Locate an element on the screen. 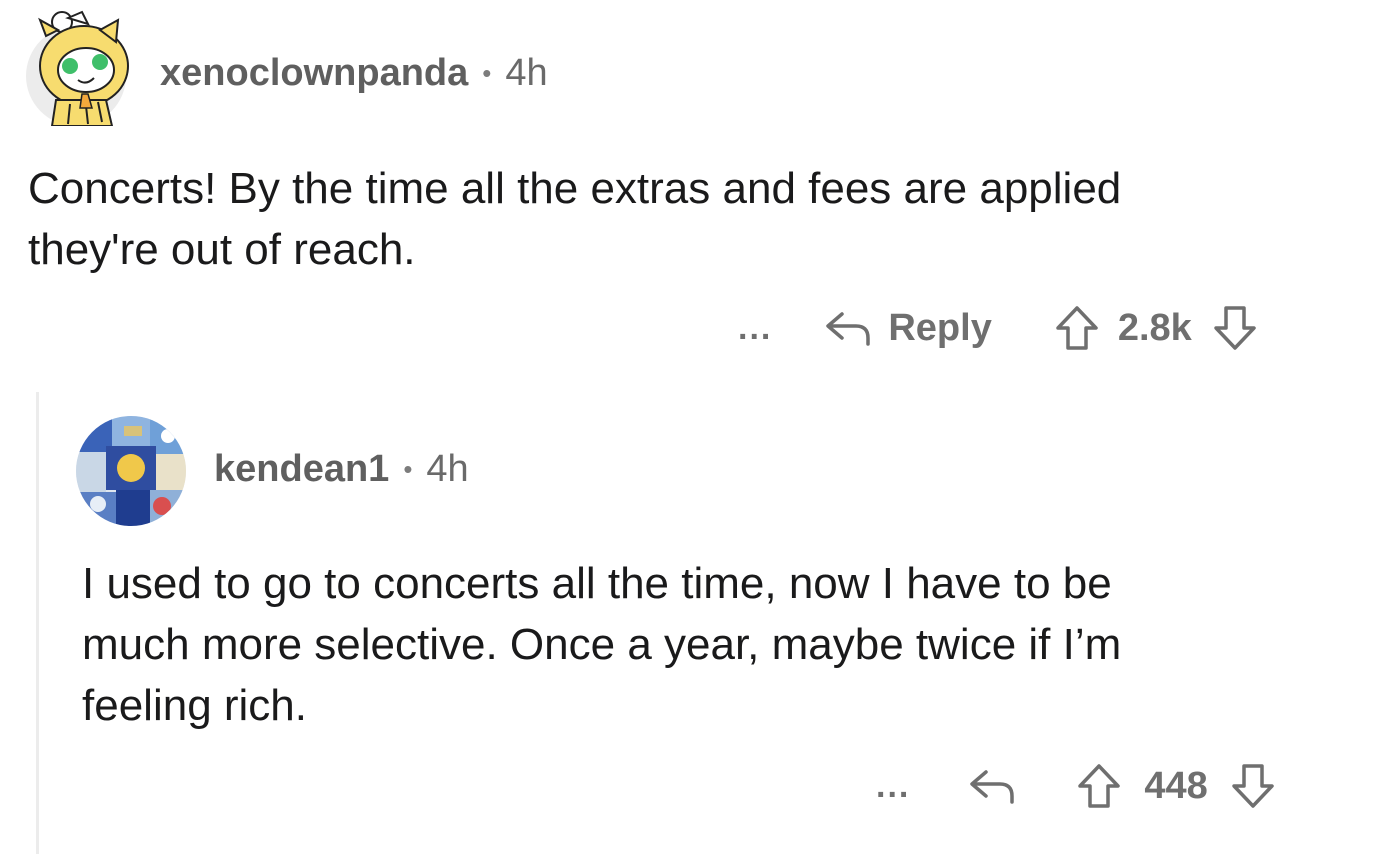 Image resolution: width=1390 pixels, height=854 pixels. comment-text-line: feeling rich. is located at coordinates (195, 705).